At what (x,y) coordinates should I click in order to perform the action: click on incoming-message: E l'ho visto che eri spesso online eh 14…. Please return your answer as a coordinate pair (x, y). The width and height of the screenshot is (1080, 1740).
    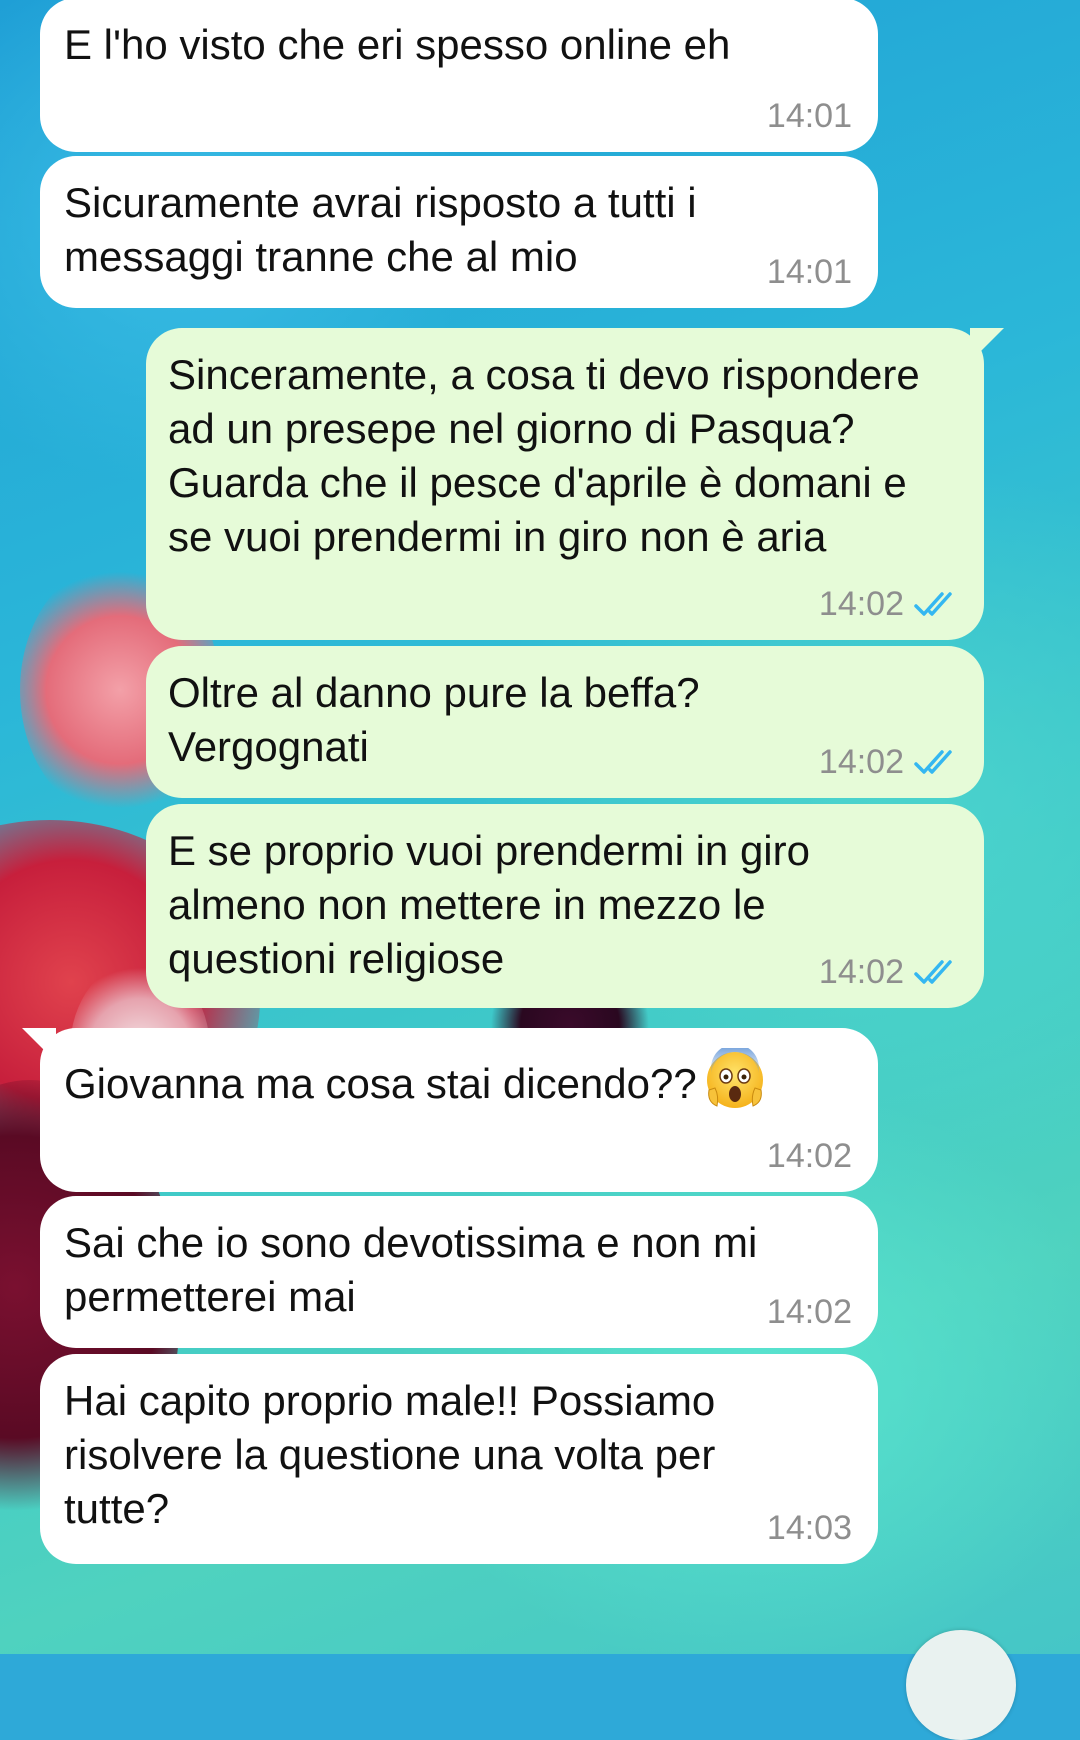
    Looking at the image, I should click on (459, 76).